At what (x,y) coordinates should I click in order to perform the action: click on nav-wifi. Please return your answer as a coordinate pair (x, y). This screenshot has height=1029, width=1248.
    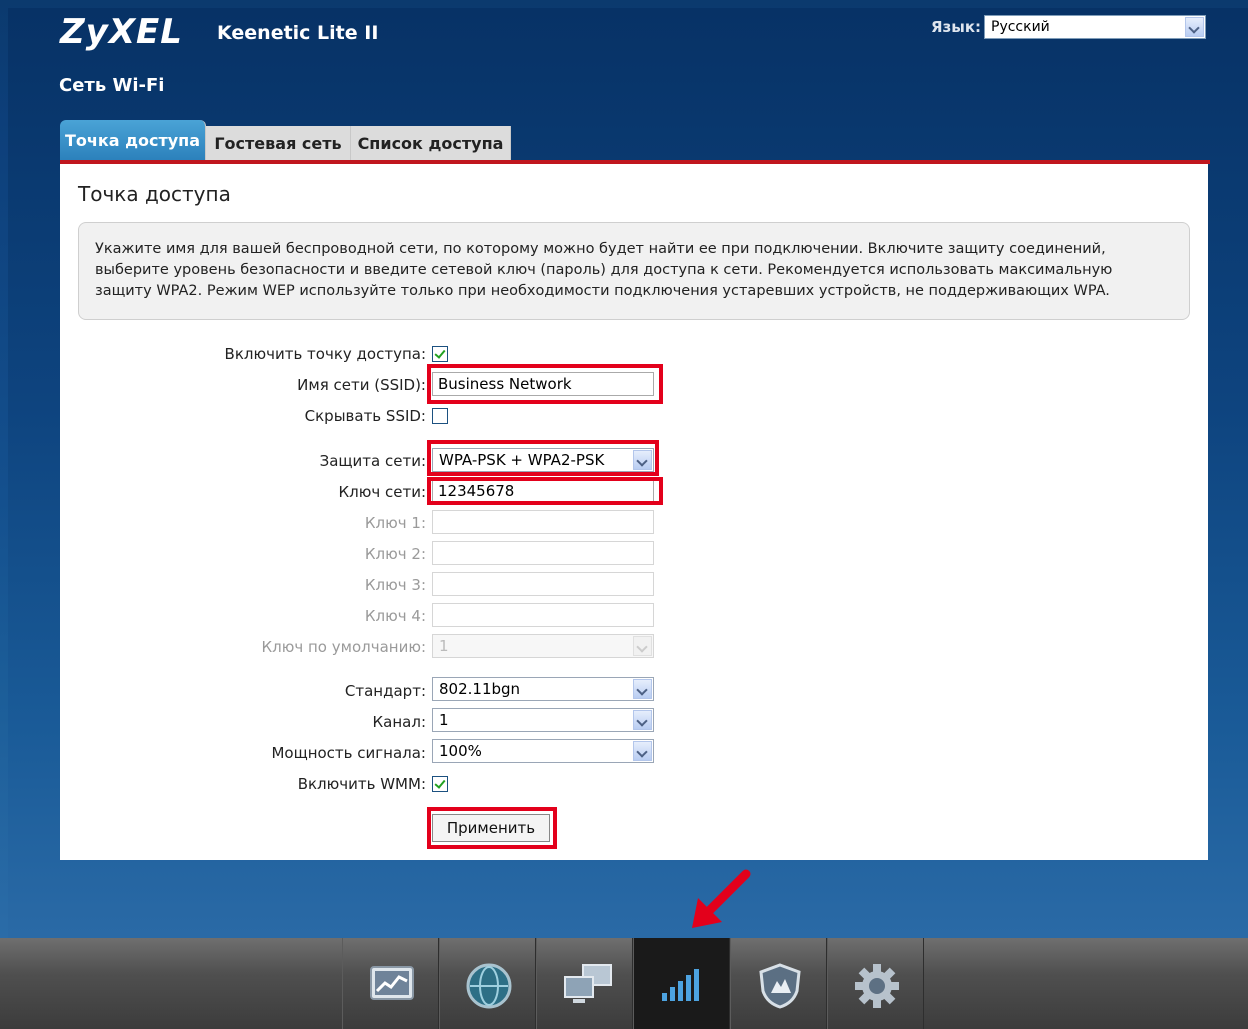
    Looking at the image, I should click on (681, 983).